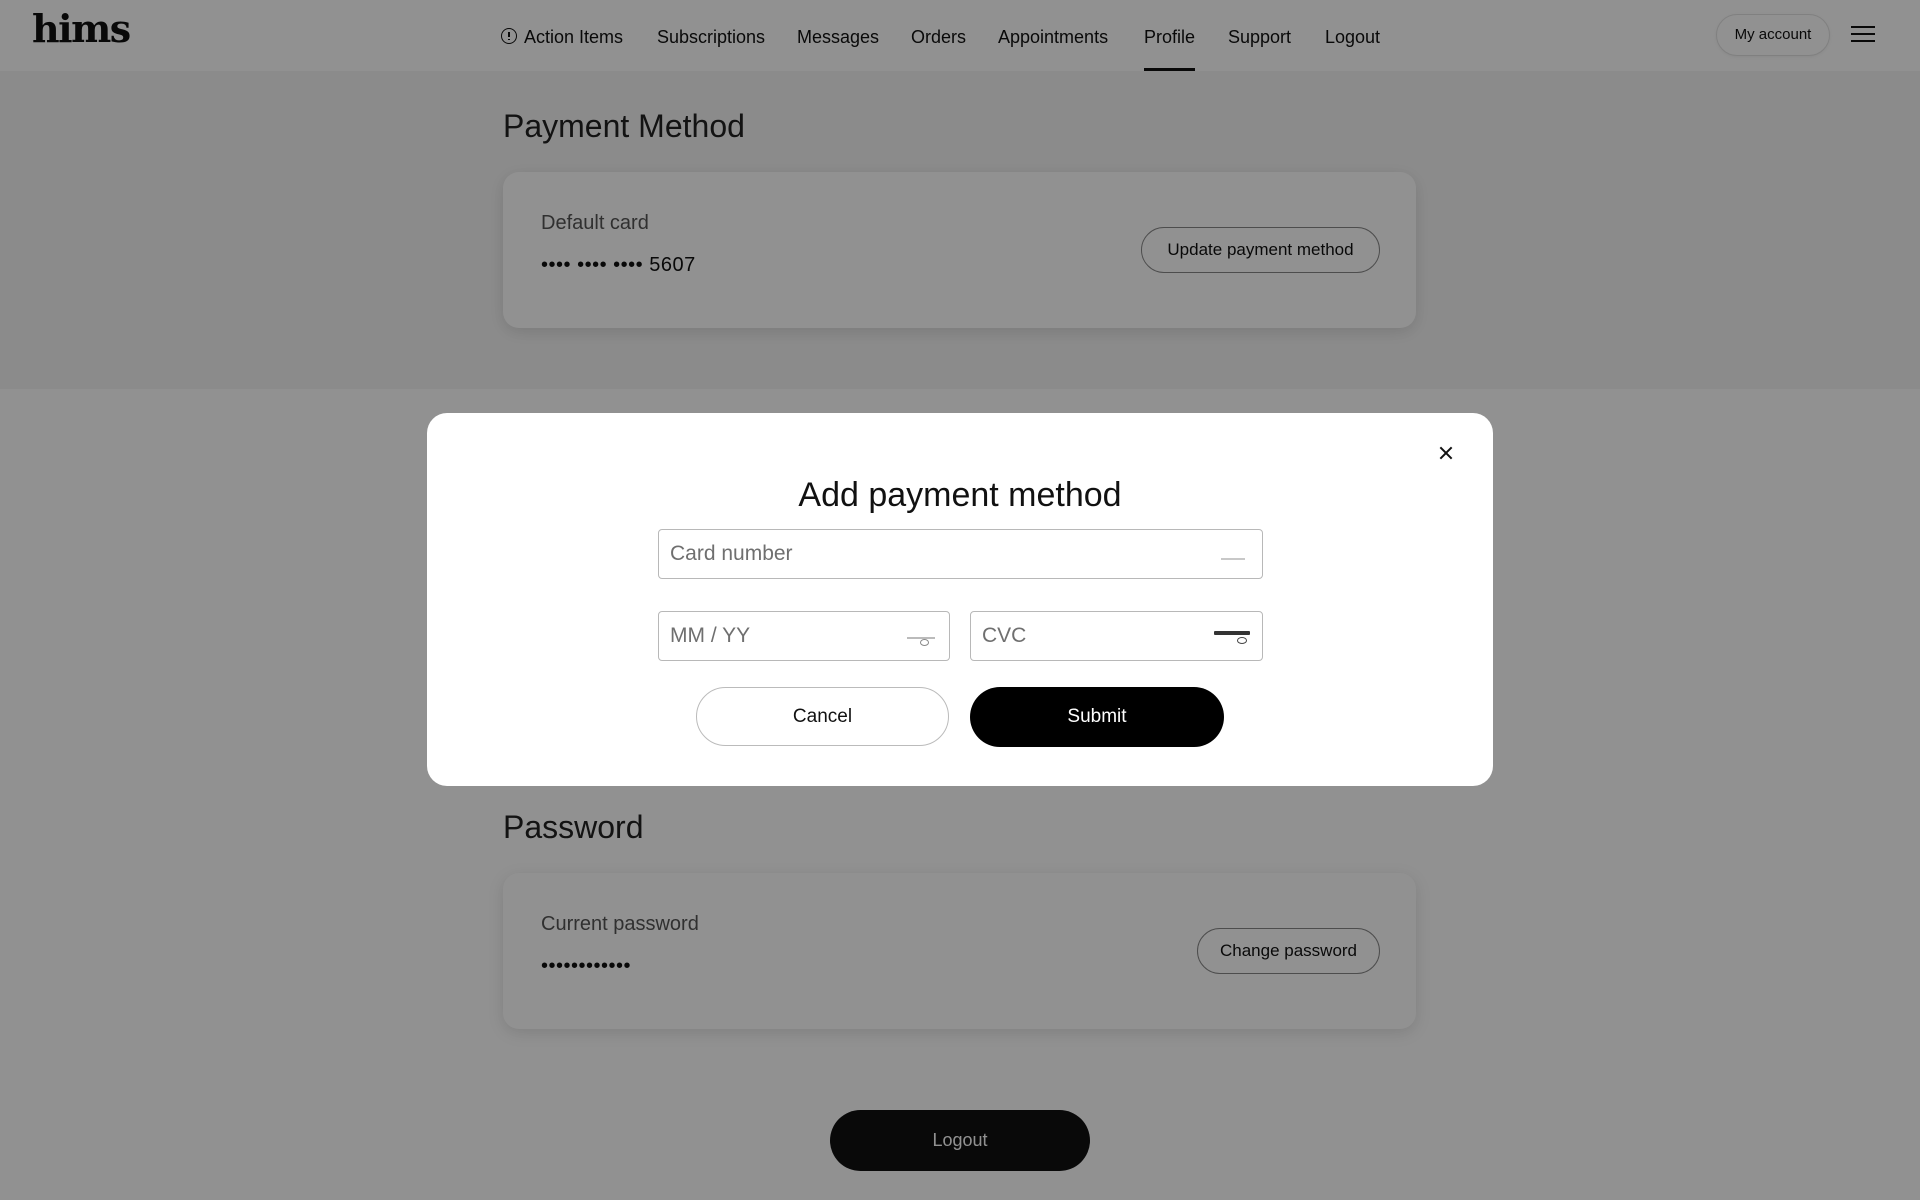  I want to click on card-number-field, so click(960, 554).